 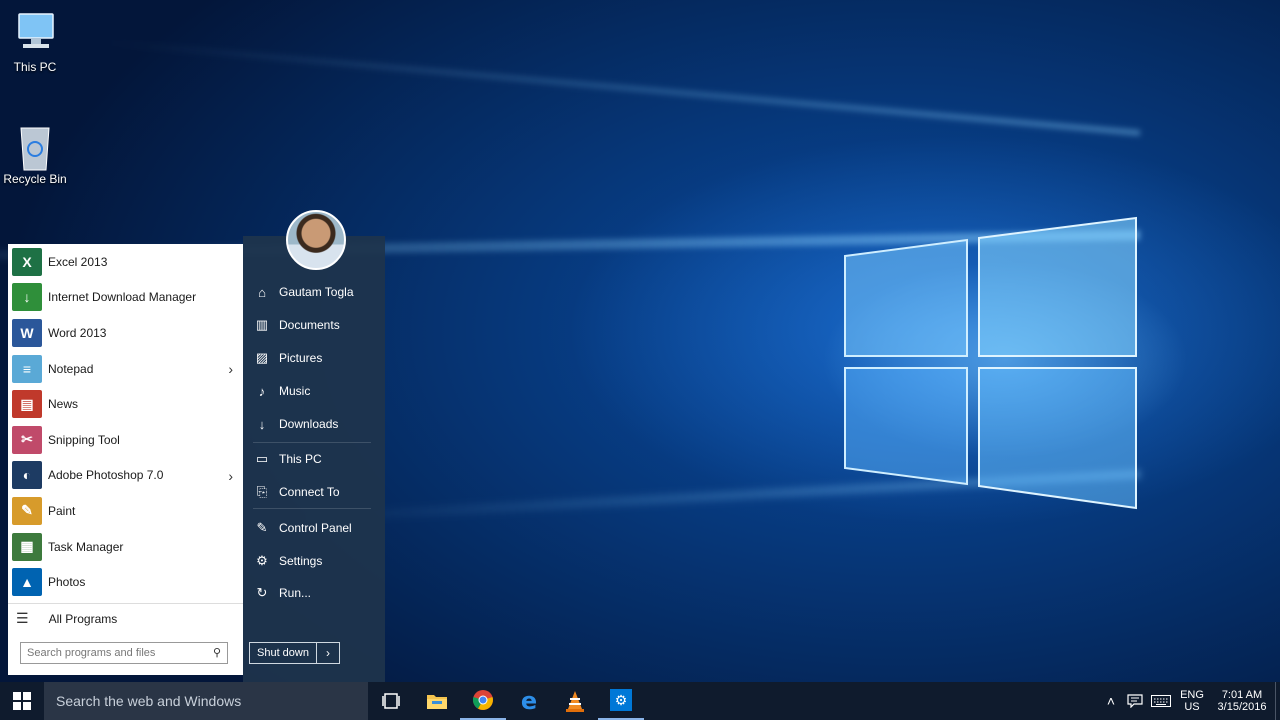 I want to click on settings-icon: ⚙, so click(x=262, y=560).